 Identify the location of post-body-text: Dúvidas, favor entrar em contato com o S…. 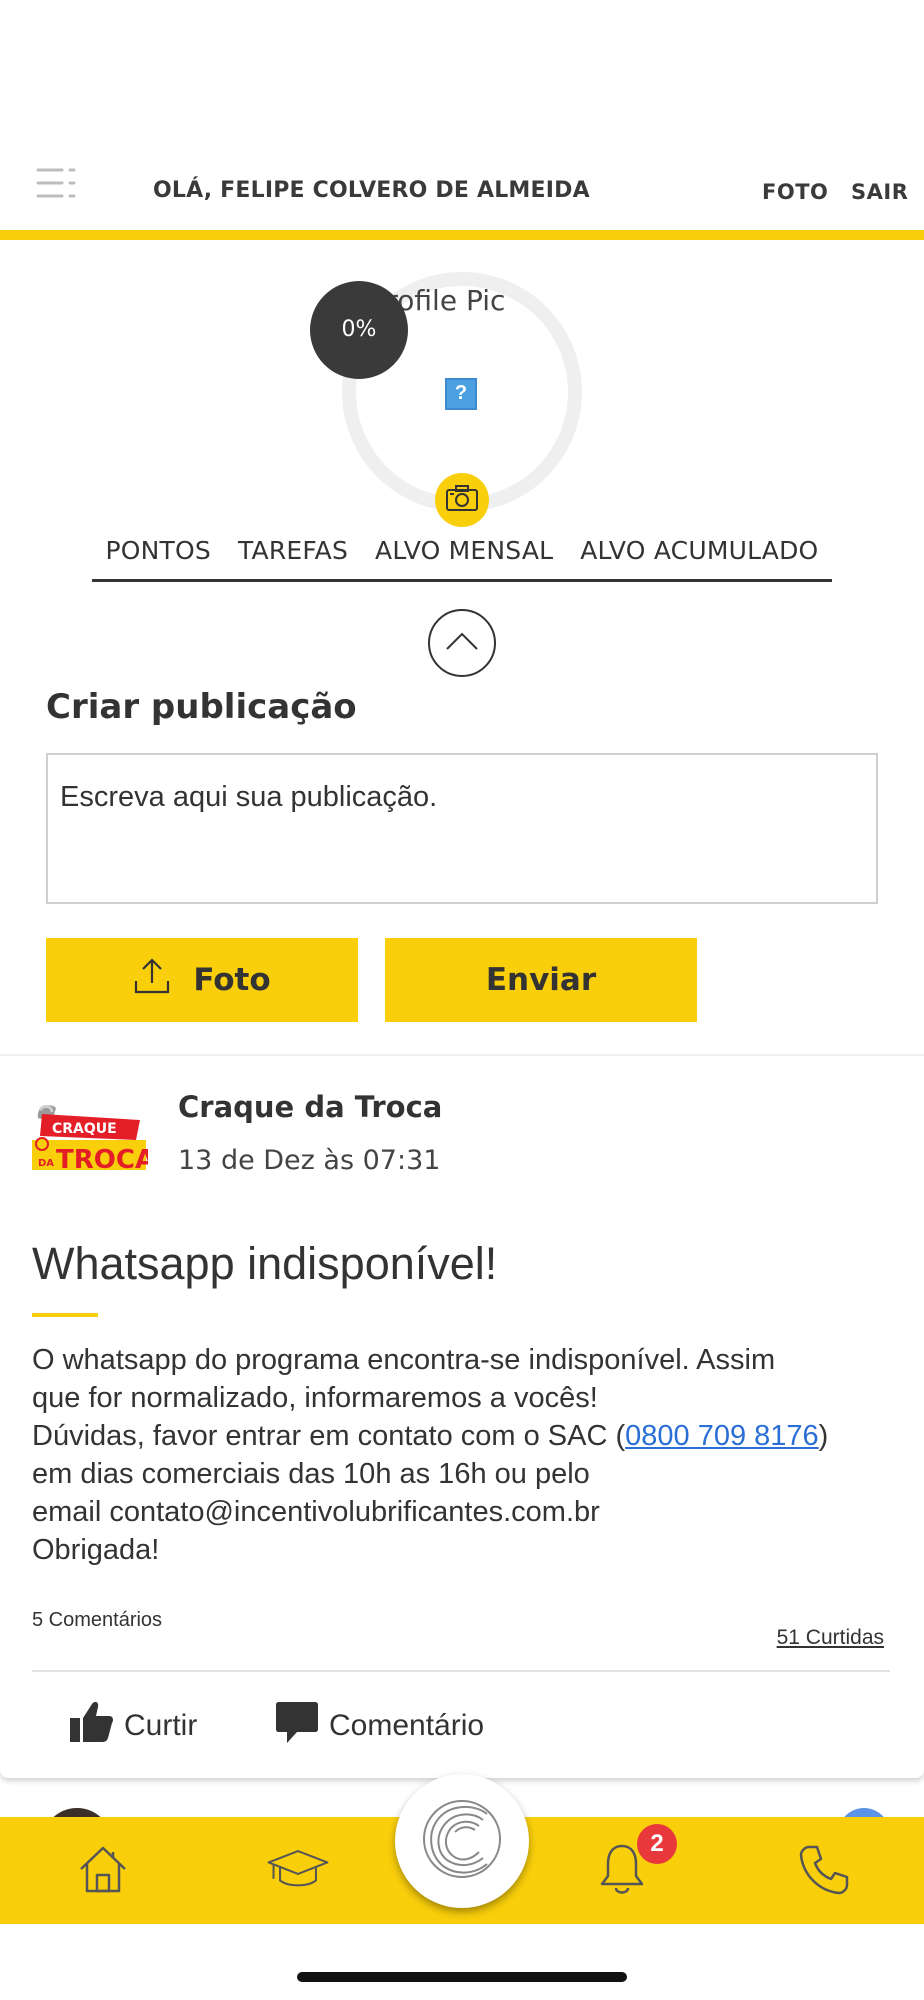
(329, 1436).